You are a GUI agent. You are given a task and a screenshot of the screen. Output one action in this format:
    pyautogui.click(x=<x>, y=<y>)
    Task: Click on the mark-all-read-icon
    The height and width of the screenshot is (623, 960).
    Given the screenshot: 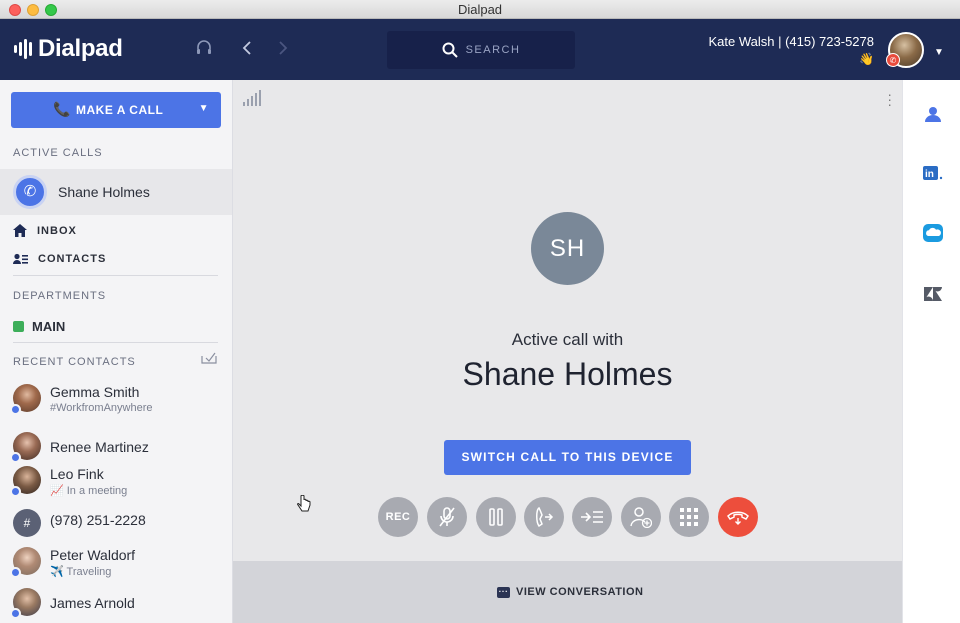 What is the action you would take?
    pyautogui.click(x=209, y=359)
    